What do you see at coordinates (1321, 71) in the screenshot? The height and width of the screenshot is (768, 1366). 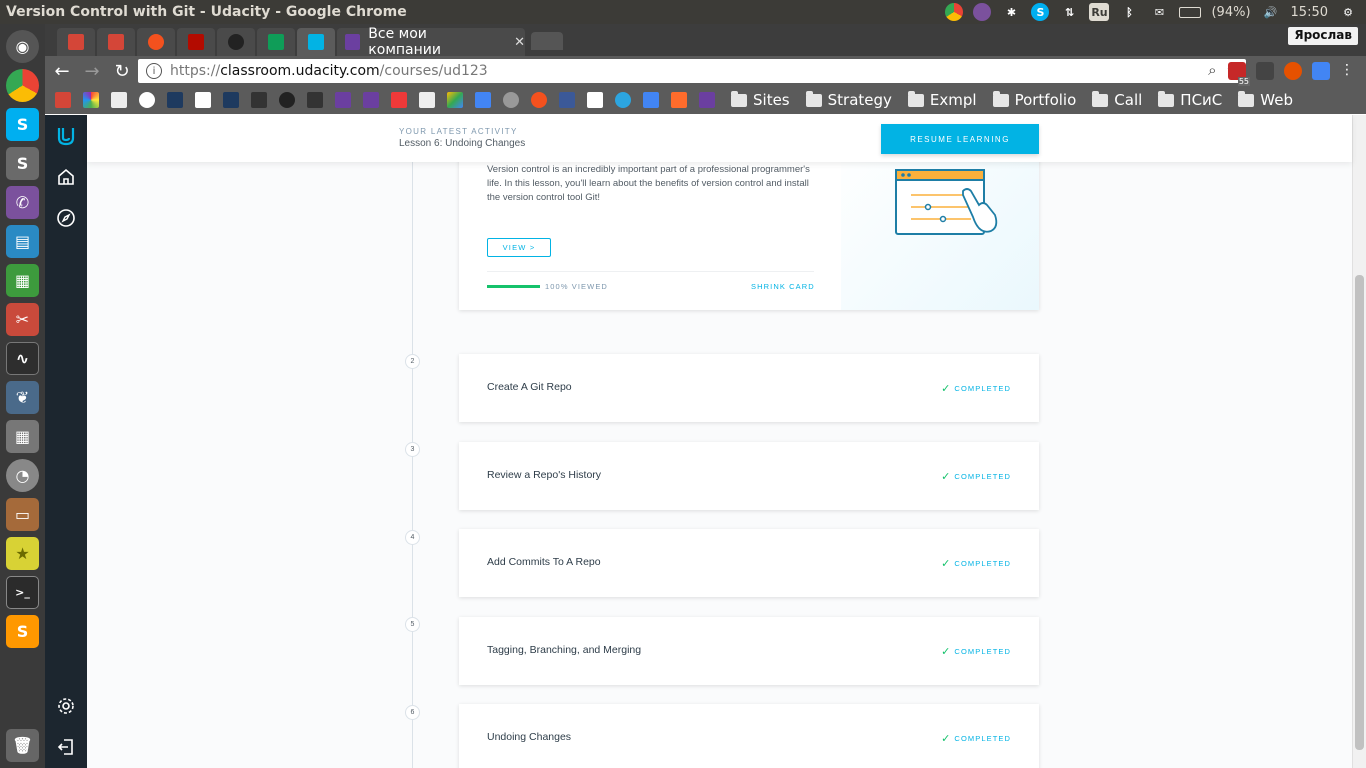 I see `translate-extension-icon` at bounding box center [1321, 71].